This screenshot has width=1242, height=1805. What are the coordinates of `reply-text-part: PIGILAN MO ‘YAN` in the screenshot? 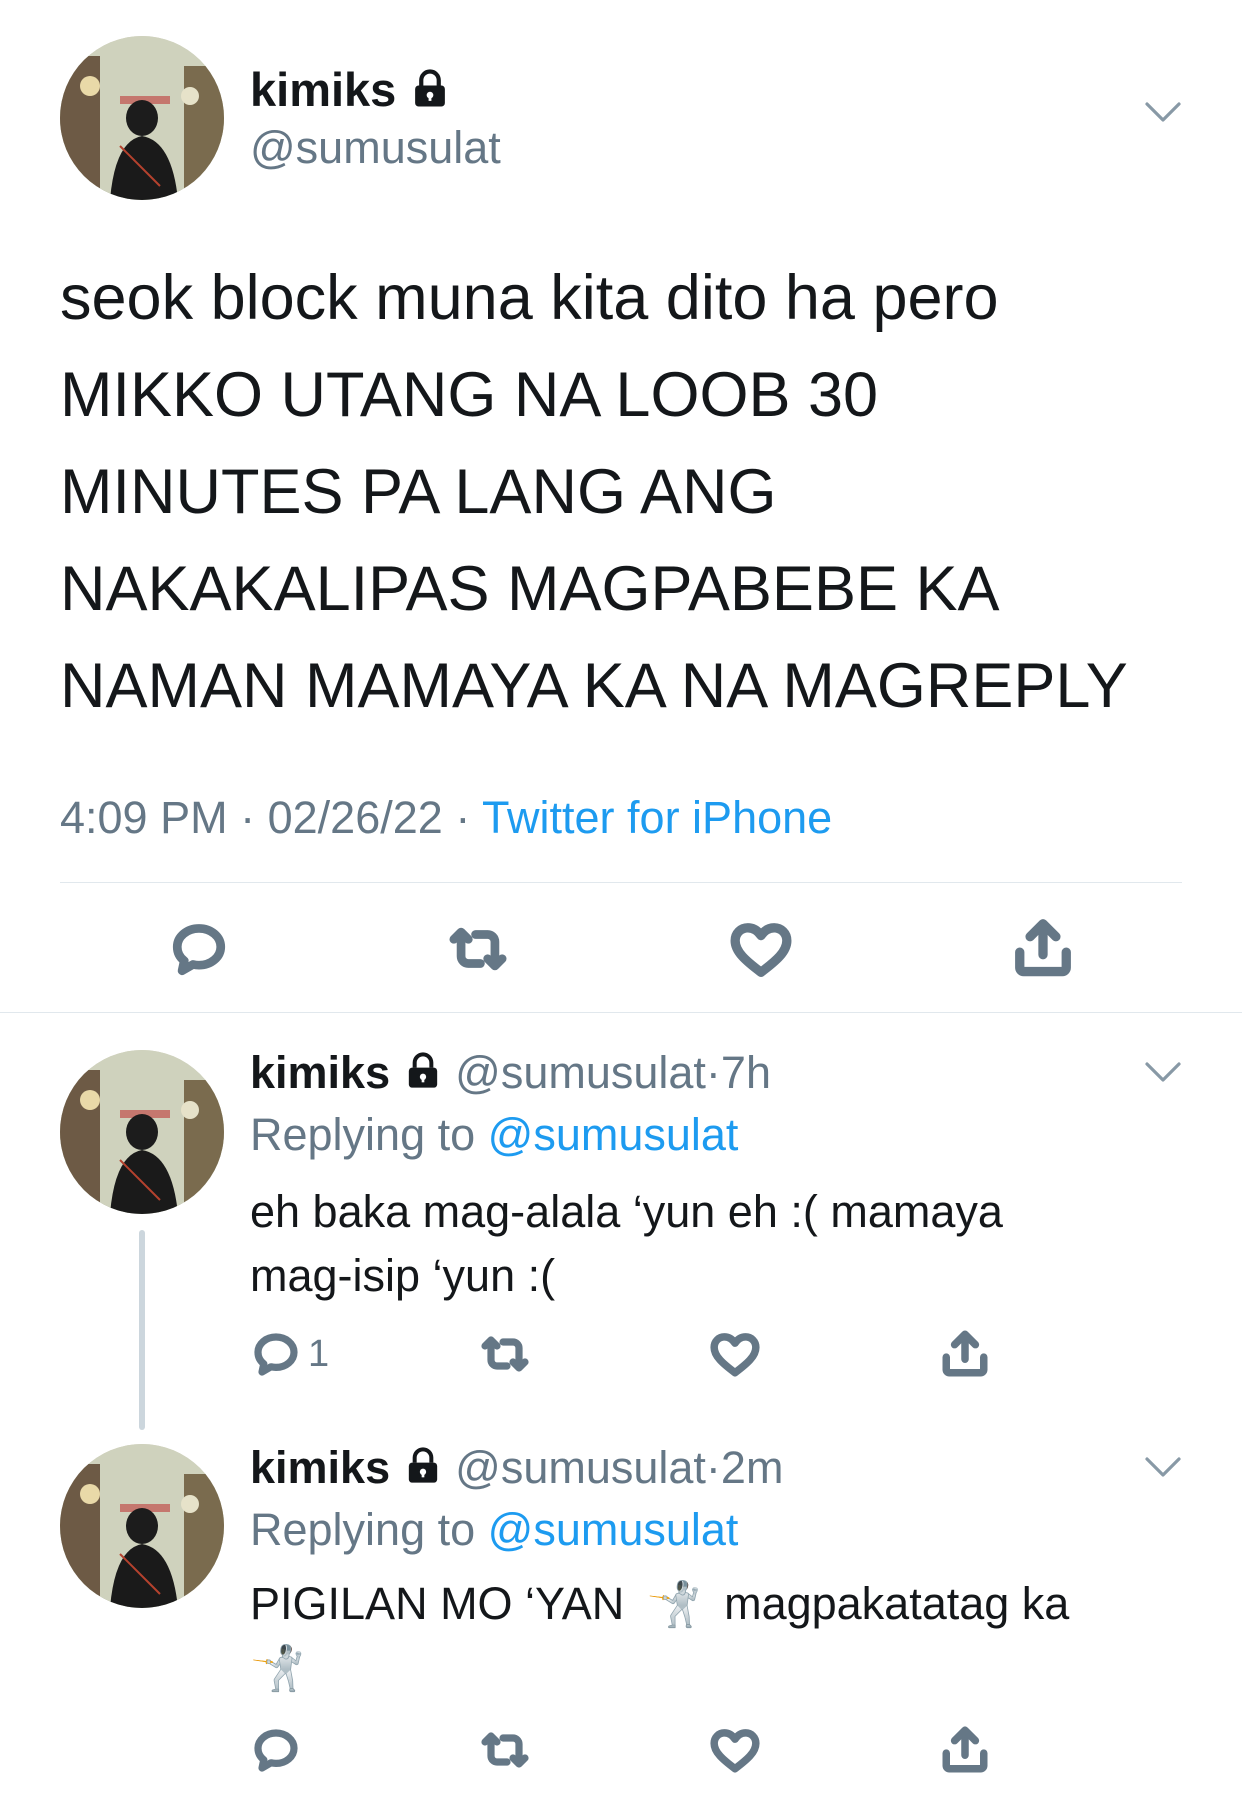 It's located at (437, 1603).